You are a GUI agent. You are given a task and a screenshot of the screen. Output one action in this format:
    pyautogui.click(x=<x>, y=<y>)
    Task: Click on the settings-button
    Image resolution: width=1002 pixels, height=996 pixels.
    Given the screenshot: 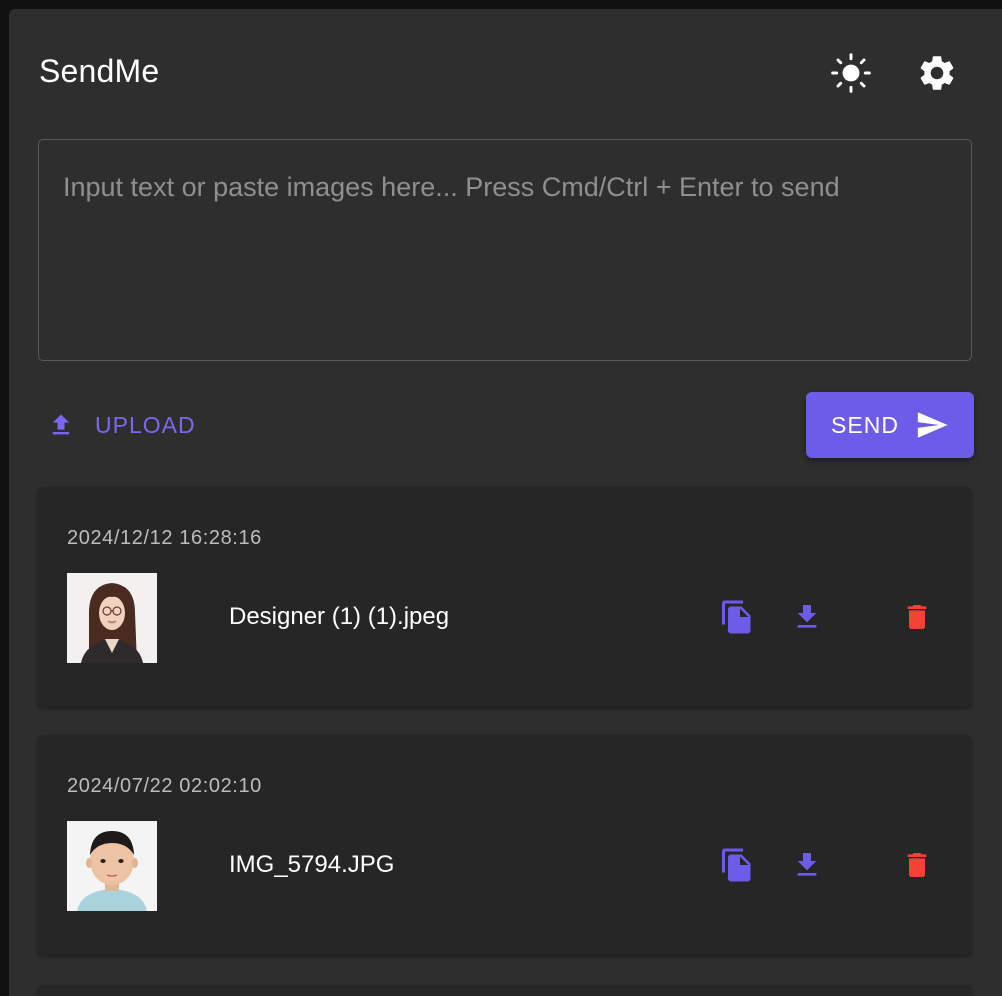 What is the action you would take?
    pyautogui.click(x=937, y=73)
    